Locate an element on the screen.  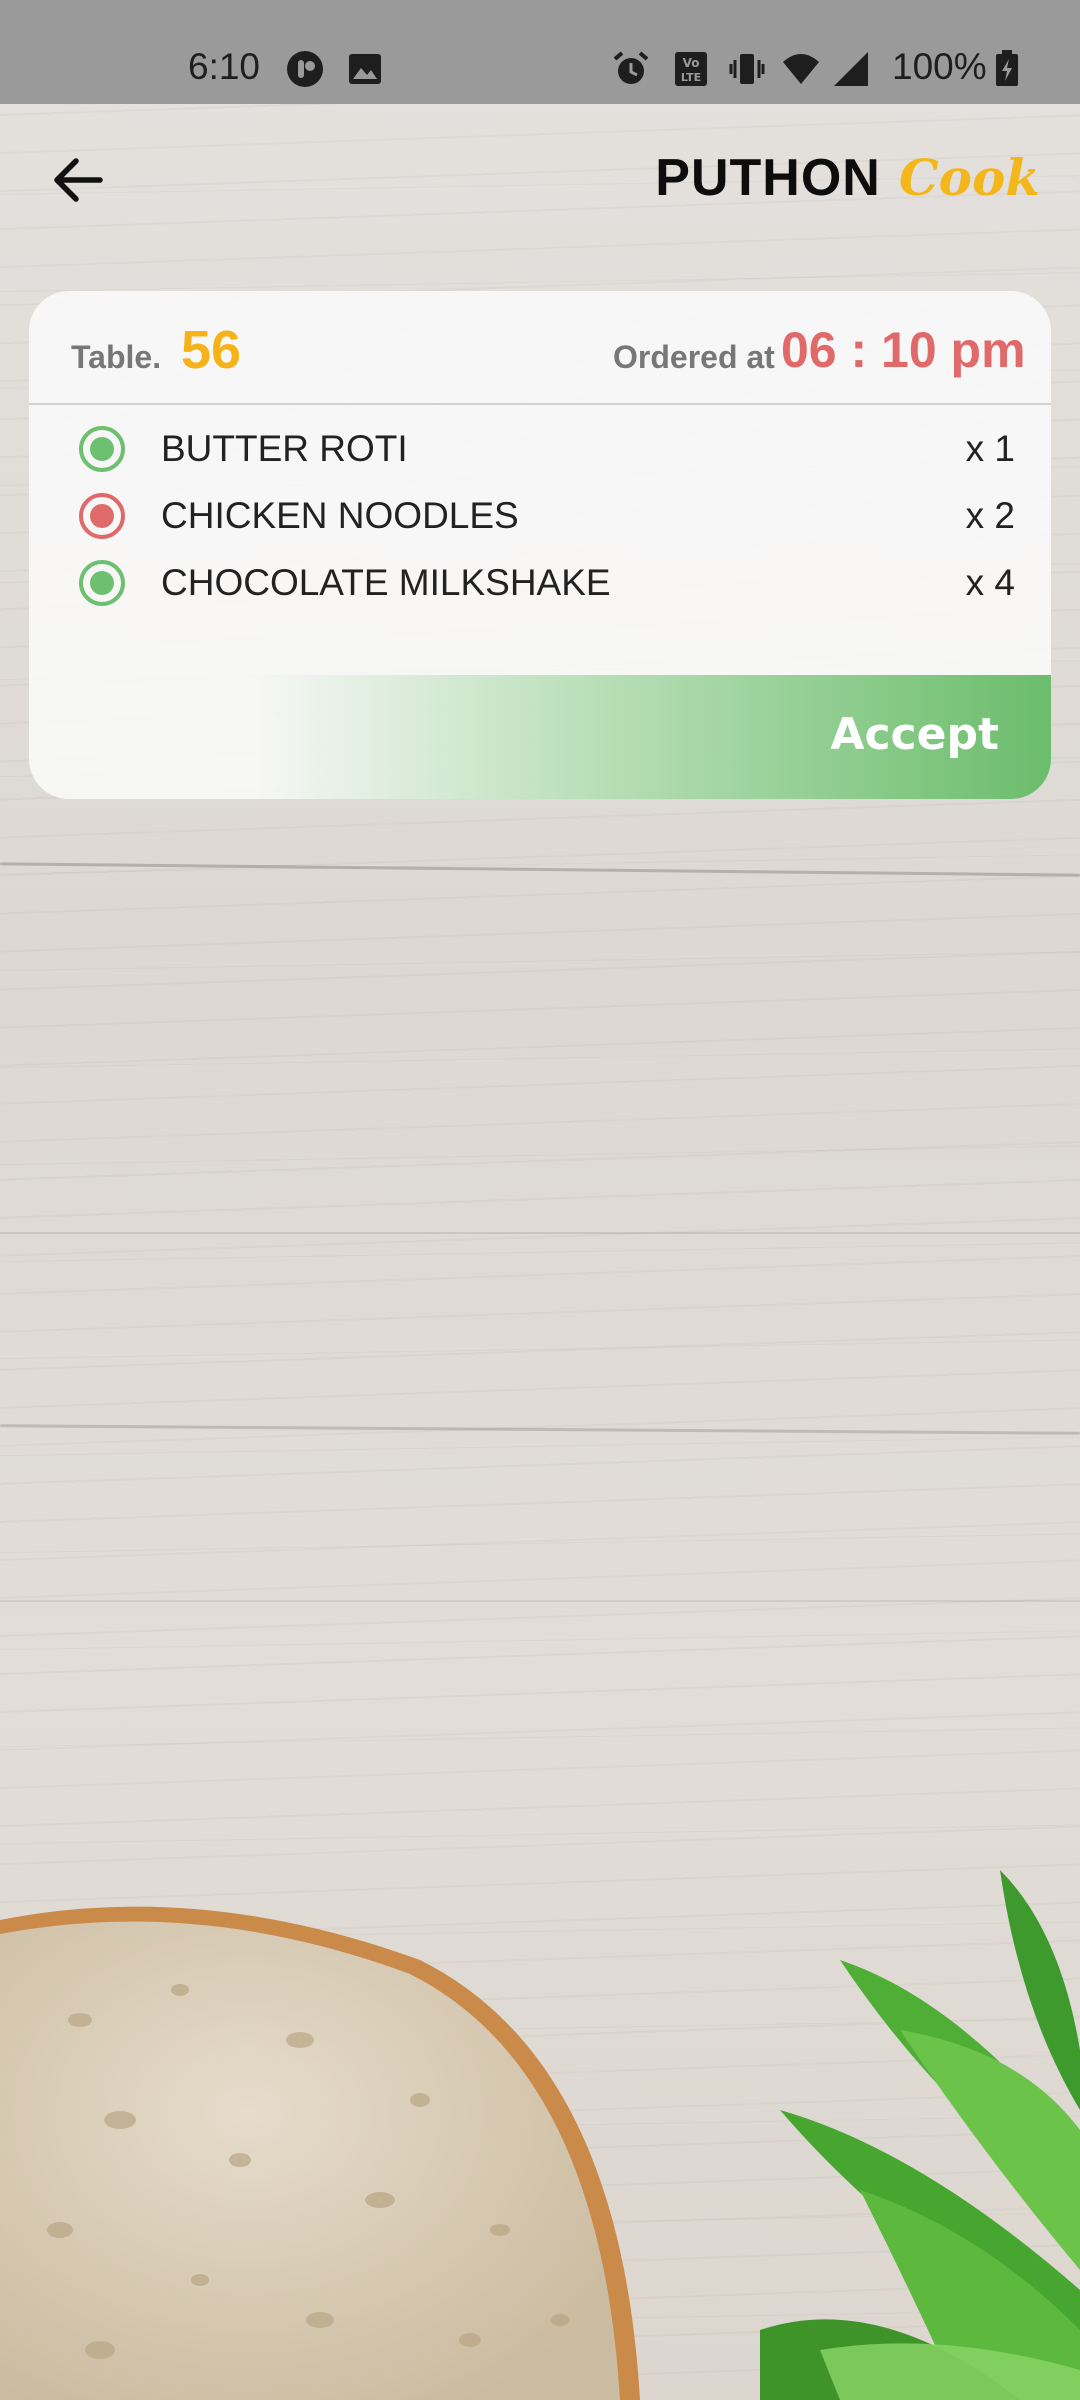
wifi-icon is located at coordinates (801, 69).